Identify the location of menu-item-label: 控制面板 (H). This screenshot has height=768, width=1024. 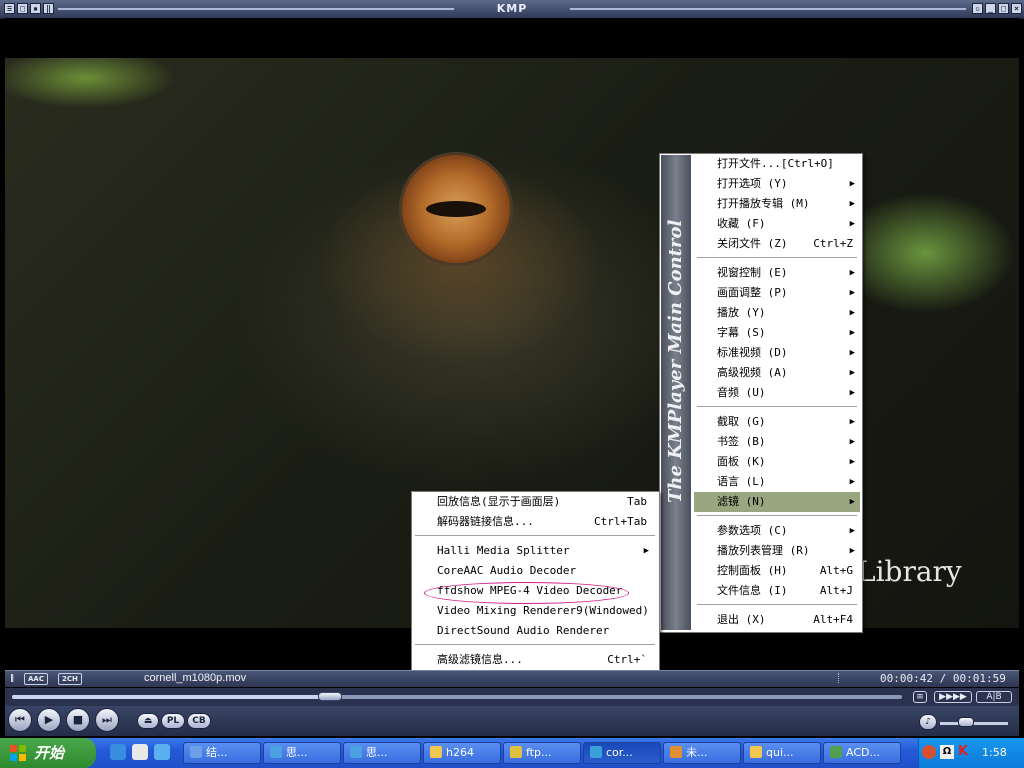
(752, 570).